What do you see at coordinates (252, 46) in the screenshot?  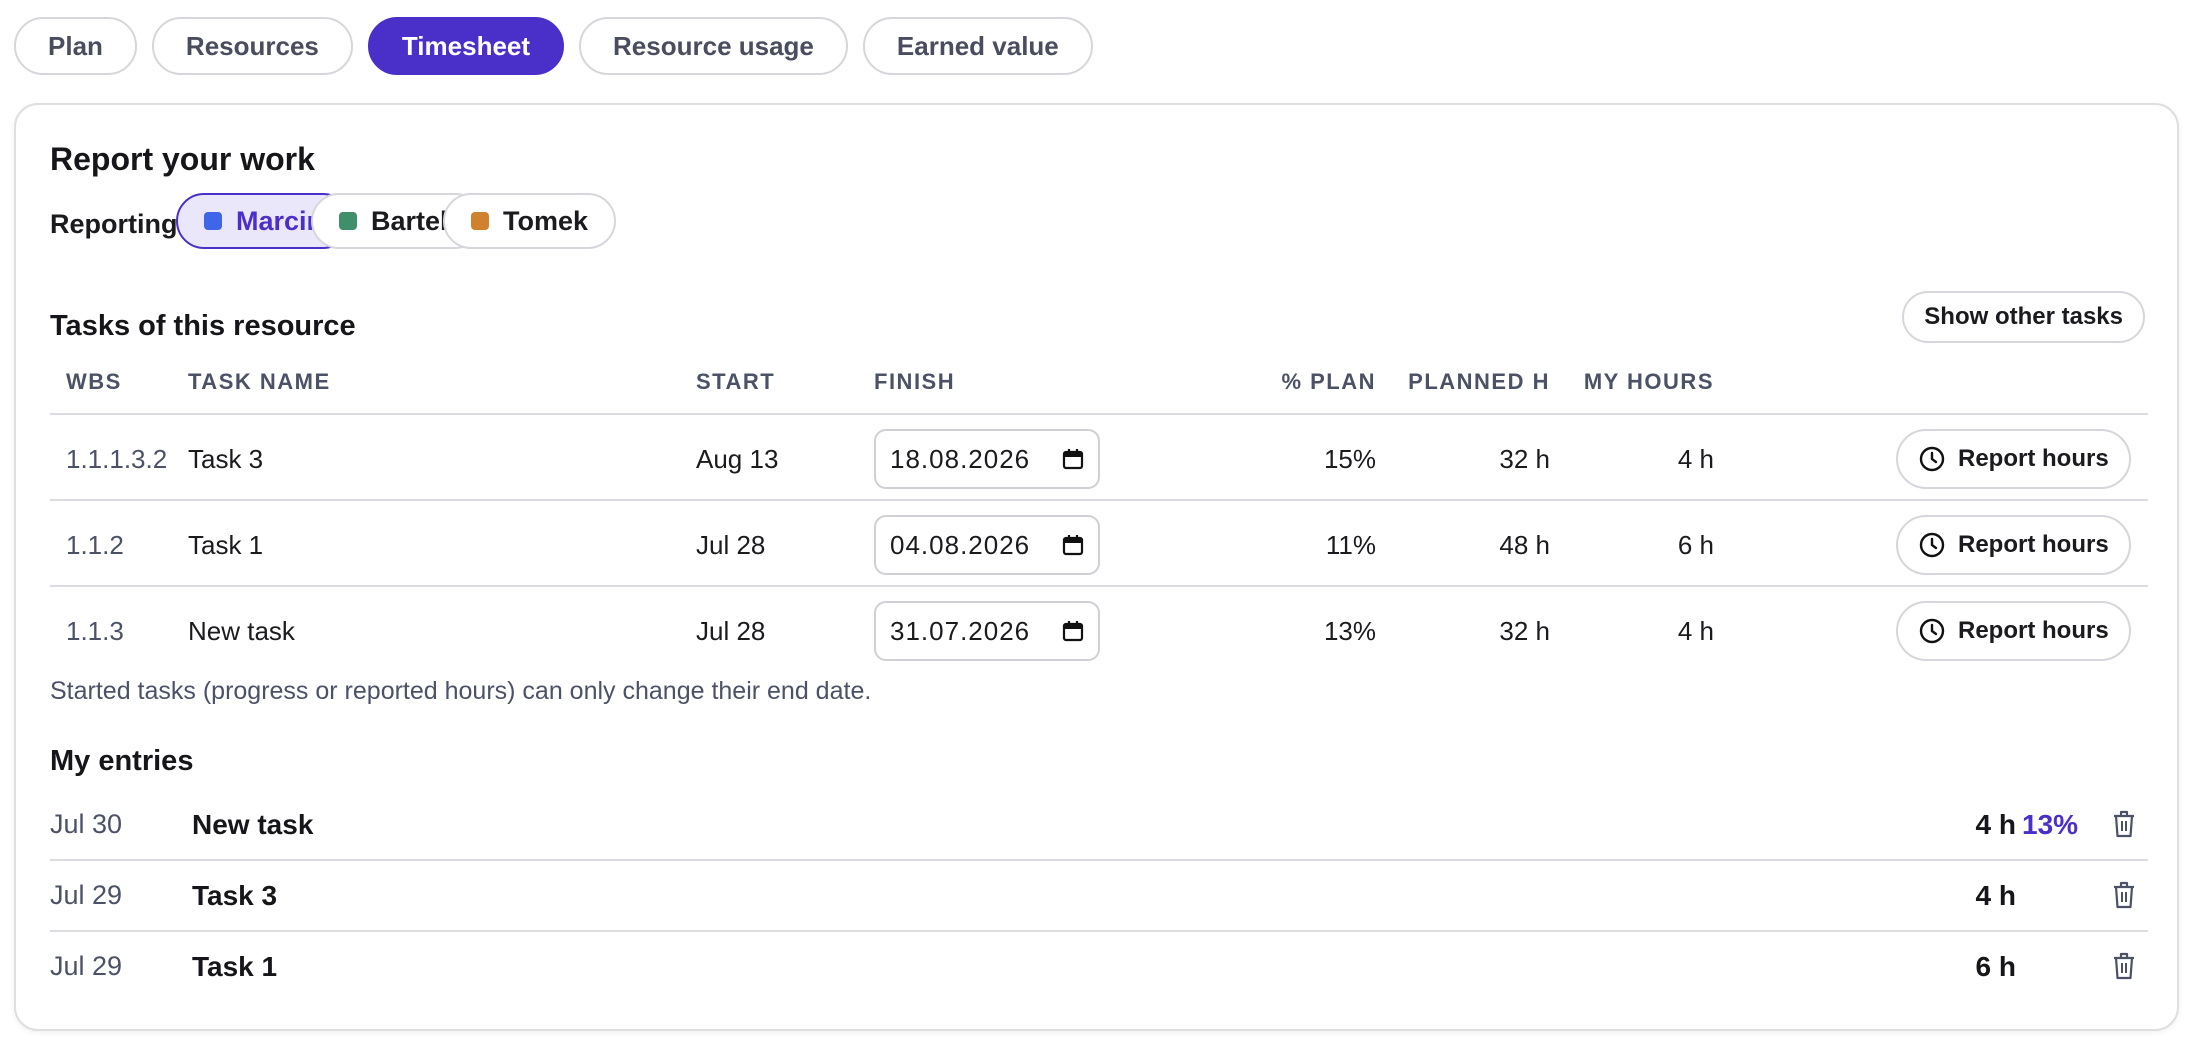 I see `tab-resources: Resources` at bounding box center [252, 46].